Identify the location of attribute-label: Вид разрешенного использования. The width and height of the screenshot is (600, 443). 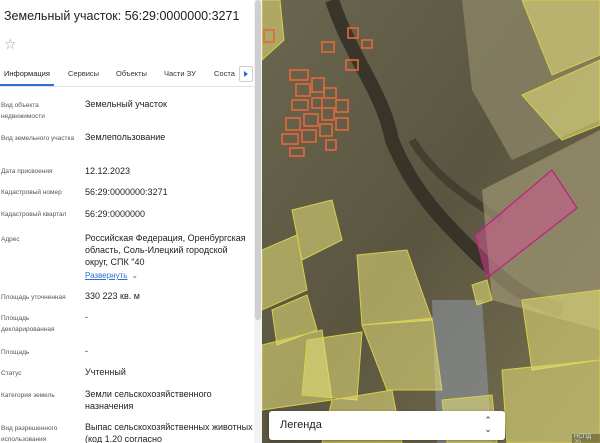
(29, 434).